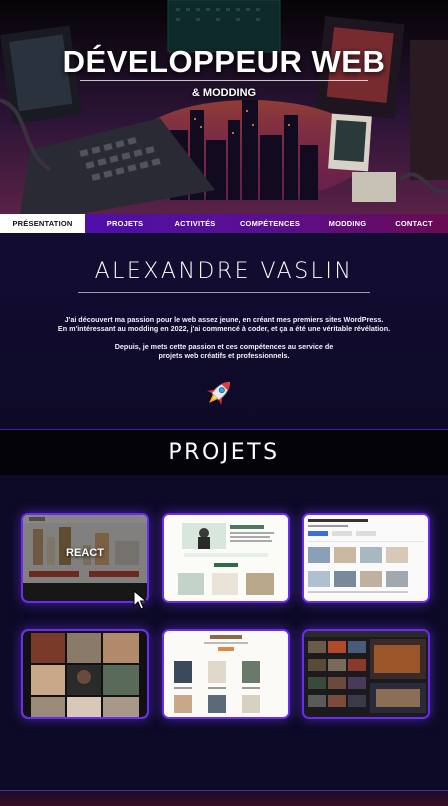 This screenshot has width=448, height=806. I want to click on project-card-react: REACT, so click(85, 558).